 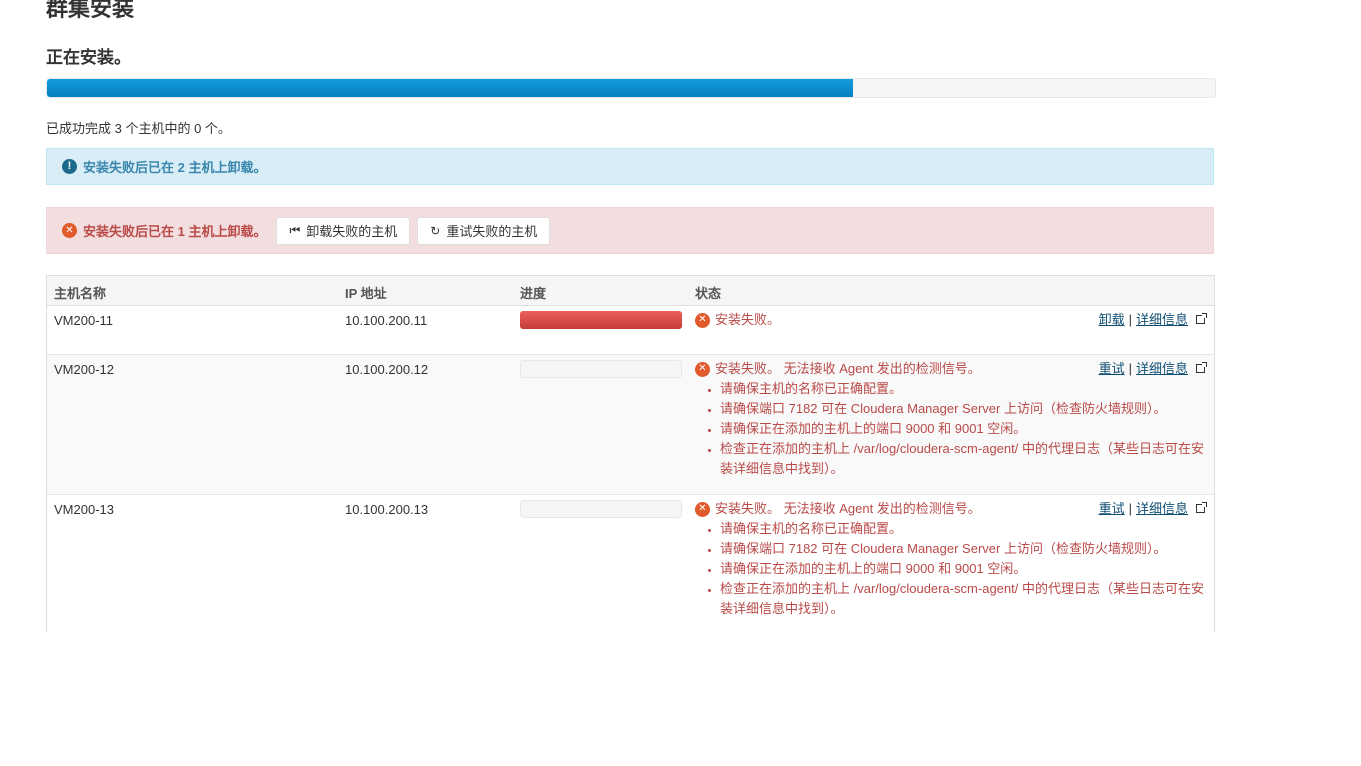 I want to click on retry-failed-hosts-button: ↻ 重试失败的主机, so click(x=484, y=230).